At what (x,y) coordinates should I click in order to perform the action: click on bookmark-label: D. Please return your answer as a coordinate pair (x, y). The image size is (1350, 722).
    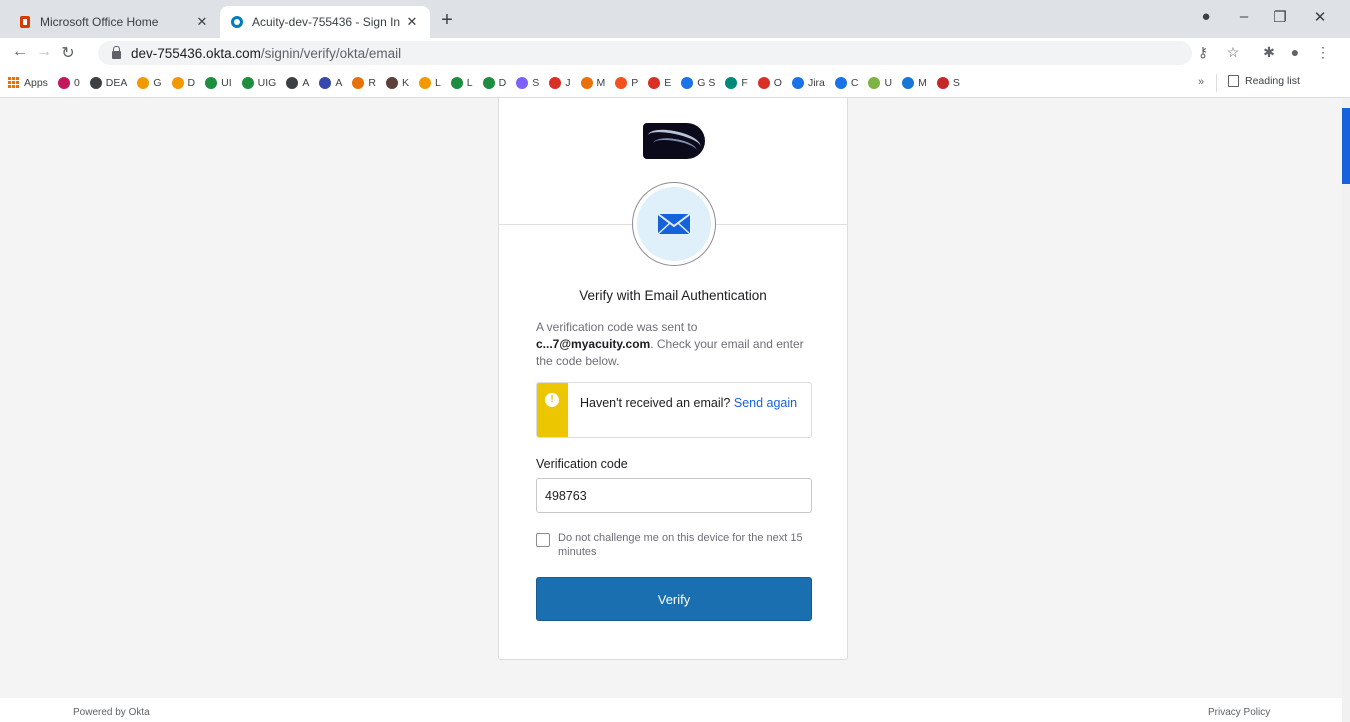
    Looking at the image, I should click on (191, 82).